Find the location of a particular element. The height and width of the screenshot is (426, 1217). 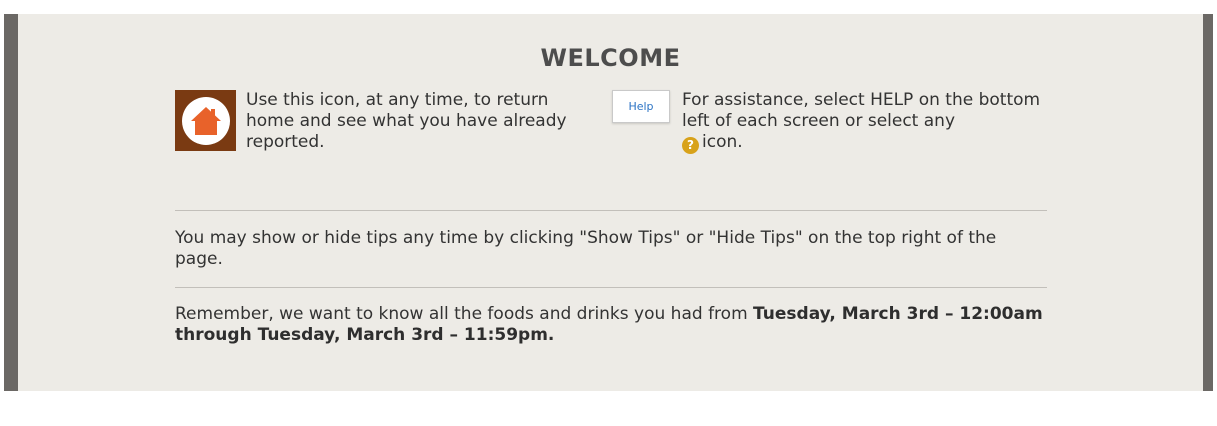

welcome-title: WELCOME is located at coordinates (610, 58).